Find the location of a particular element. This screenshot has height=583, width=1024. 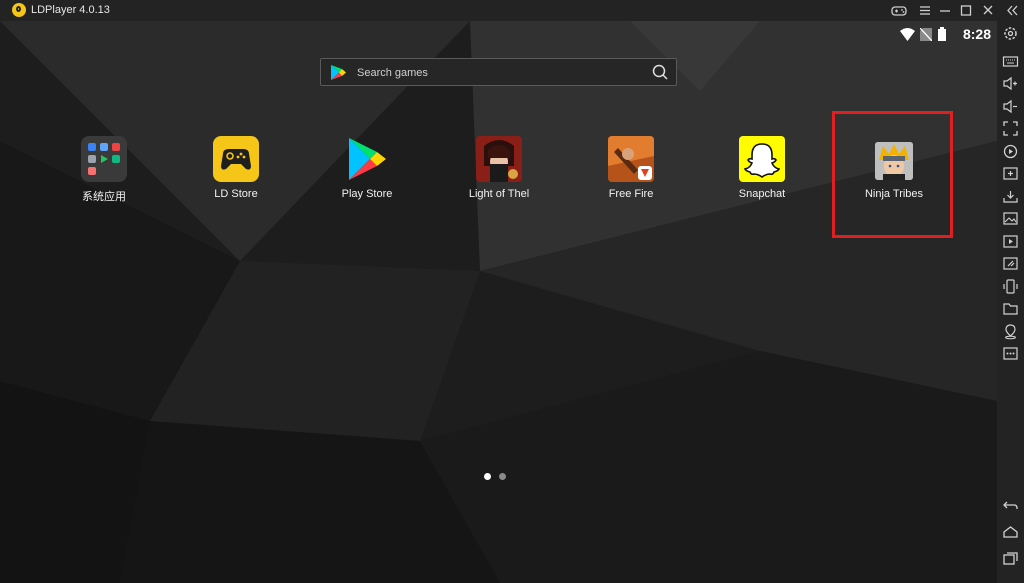

home-icon is located at coordinates (1010, 531).